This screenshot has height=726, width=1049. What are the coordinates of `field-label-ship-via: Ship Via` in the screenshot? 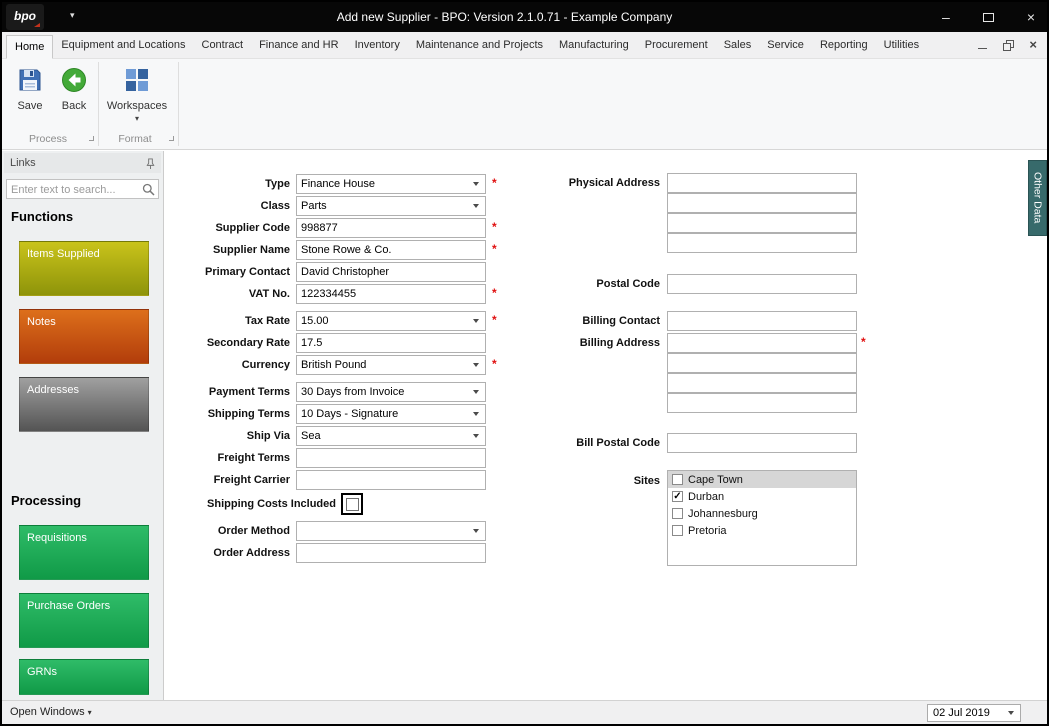 It's located at (268, 436).